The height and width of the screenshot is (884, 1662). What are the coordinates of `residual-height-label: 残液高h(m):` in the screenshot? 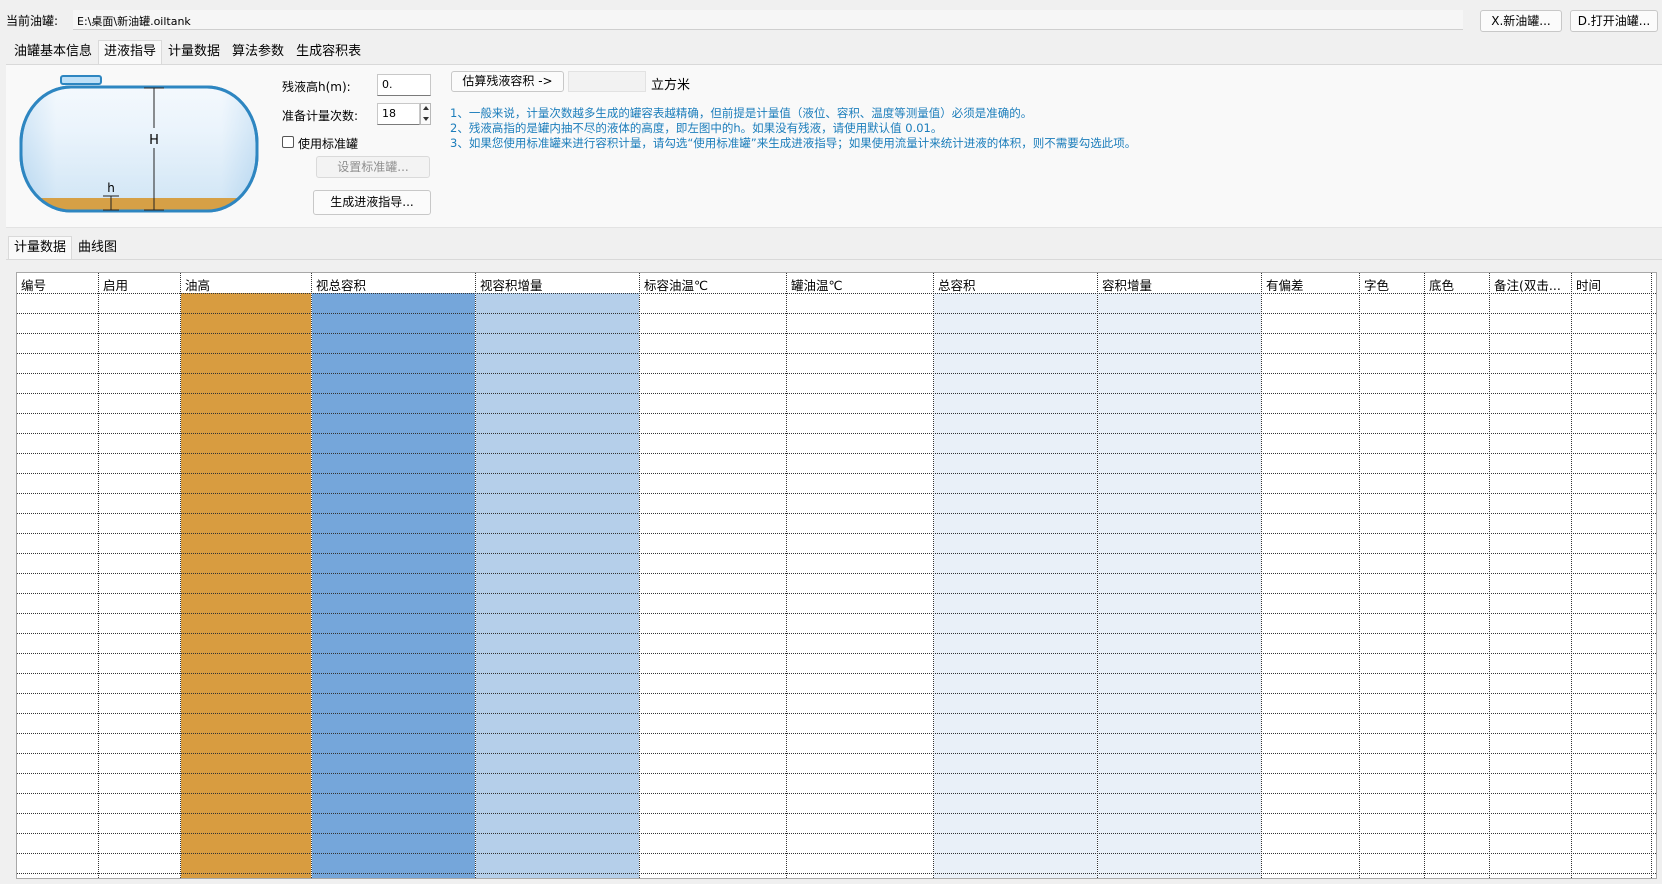 It's located at (316, 87).